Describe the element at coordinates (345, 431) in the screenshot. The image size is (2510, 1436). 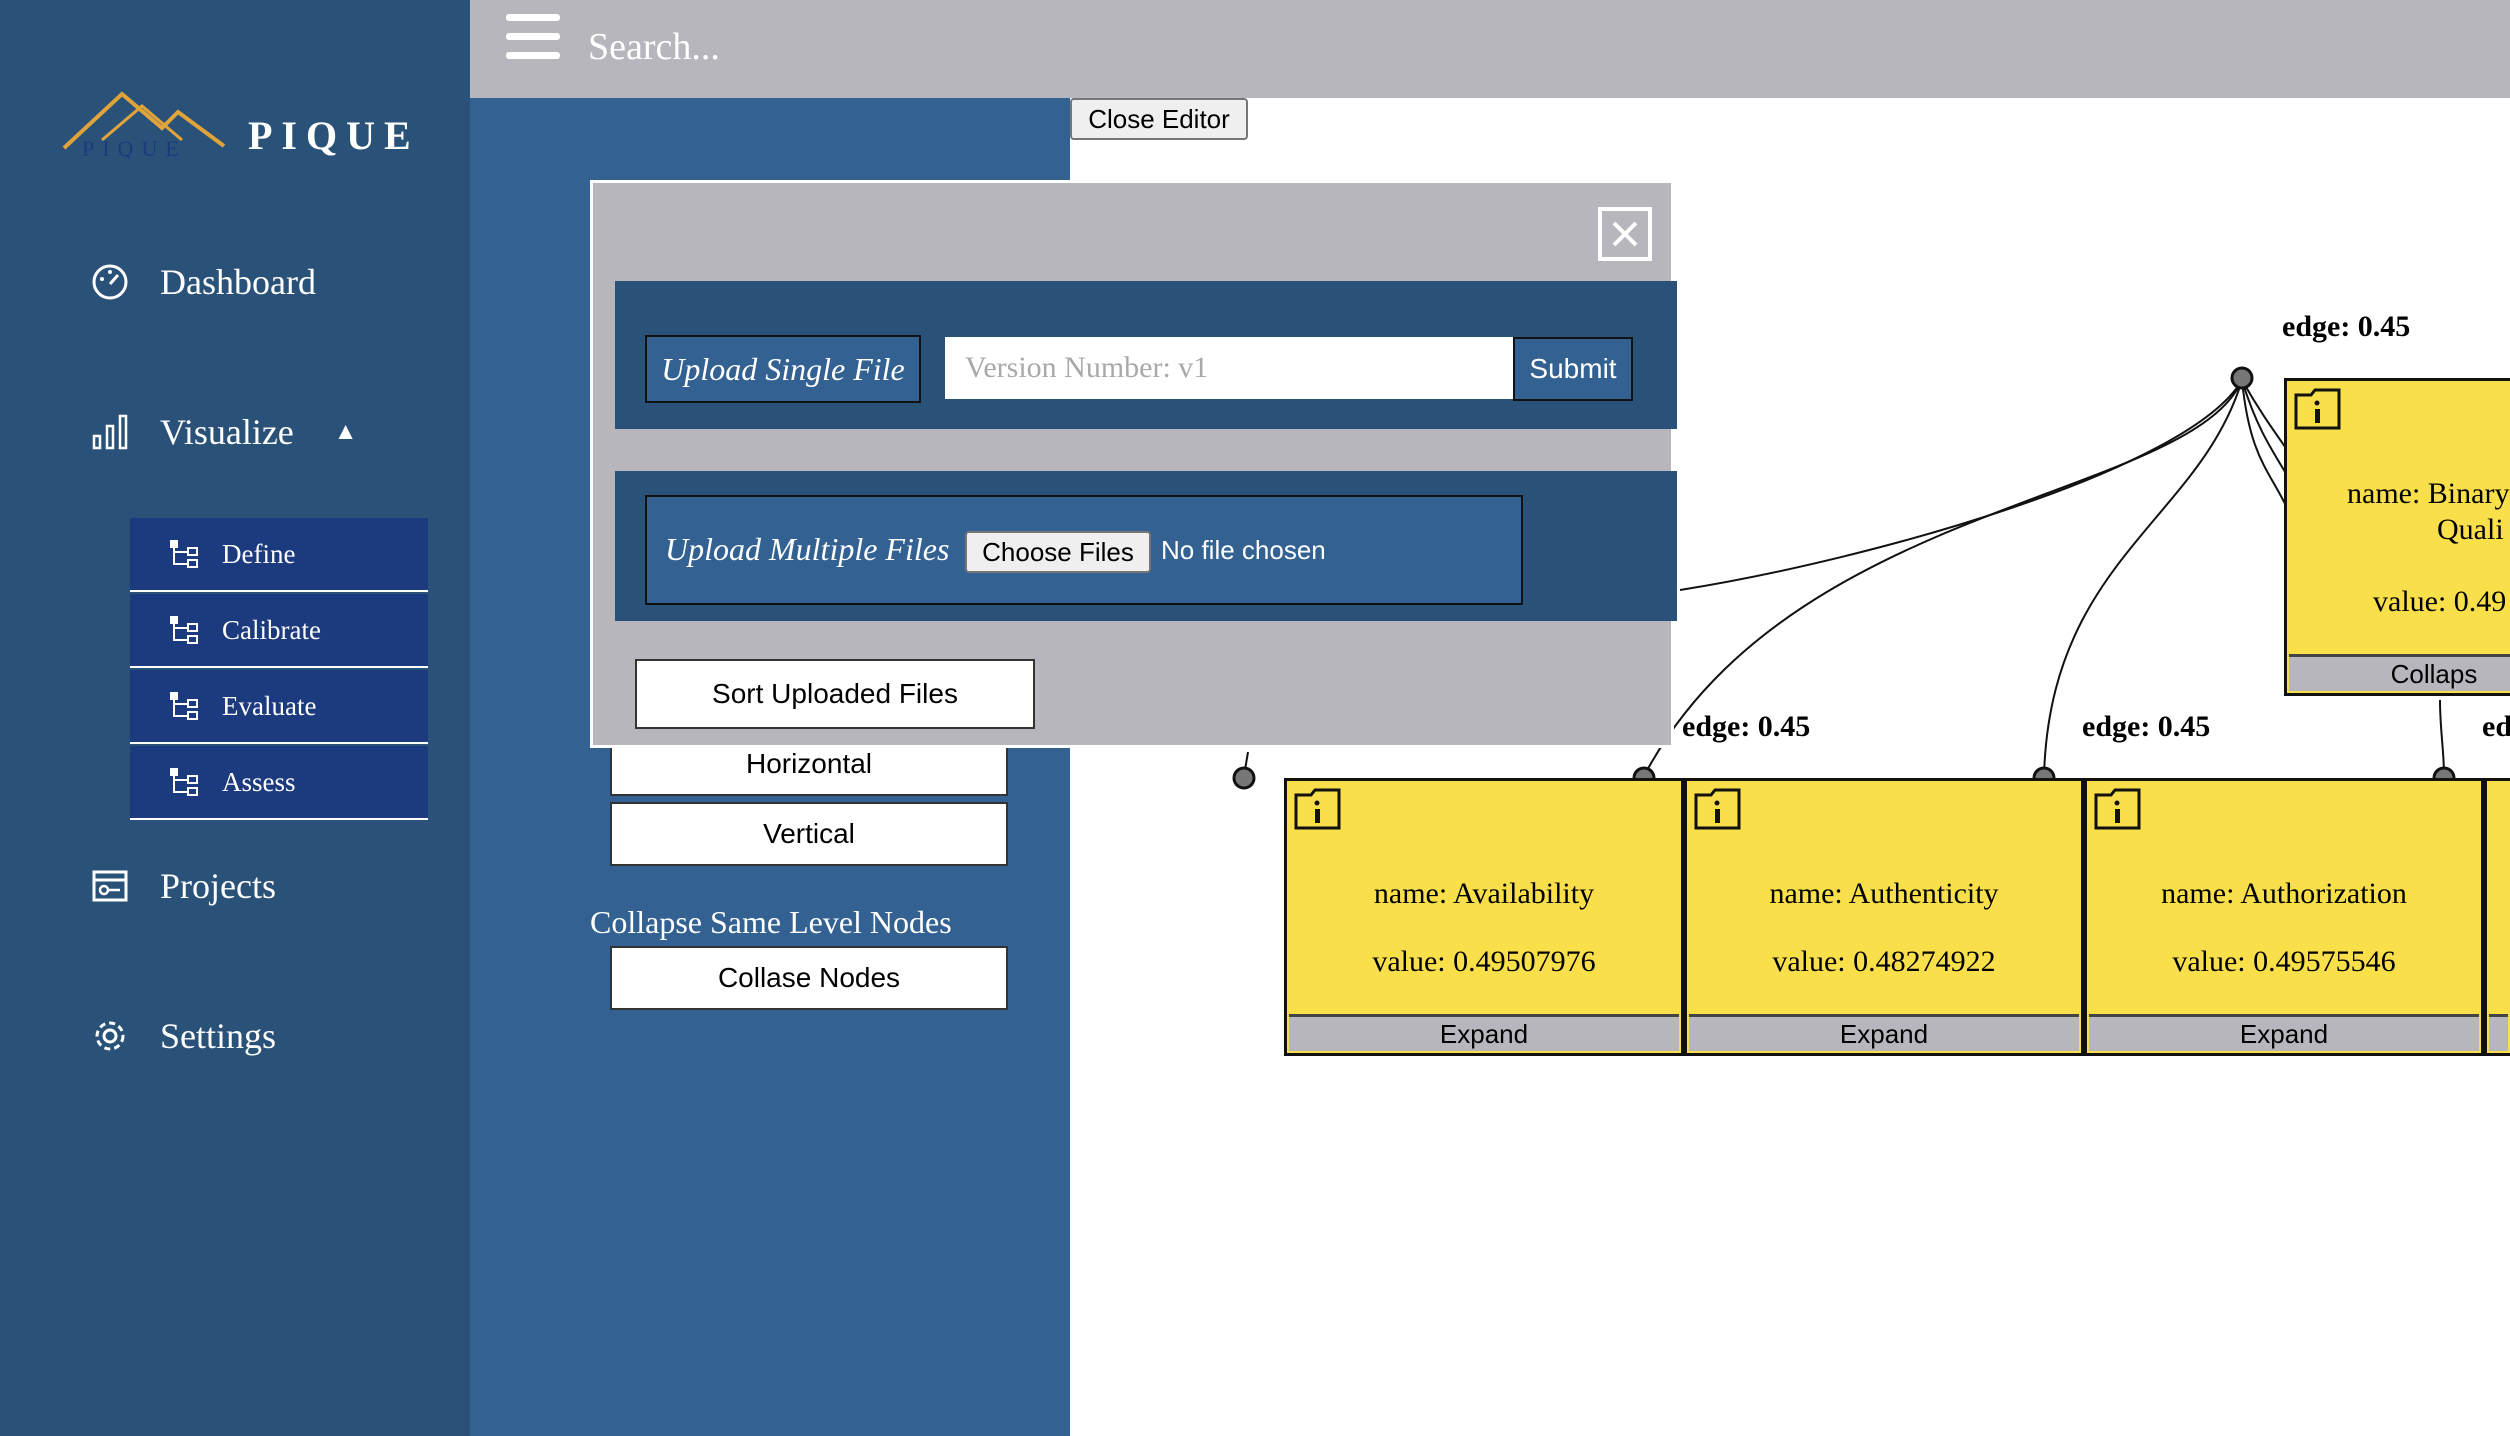
I see `caret-up-icon: ▲` at that location.